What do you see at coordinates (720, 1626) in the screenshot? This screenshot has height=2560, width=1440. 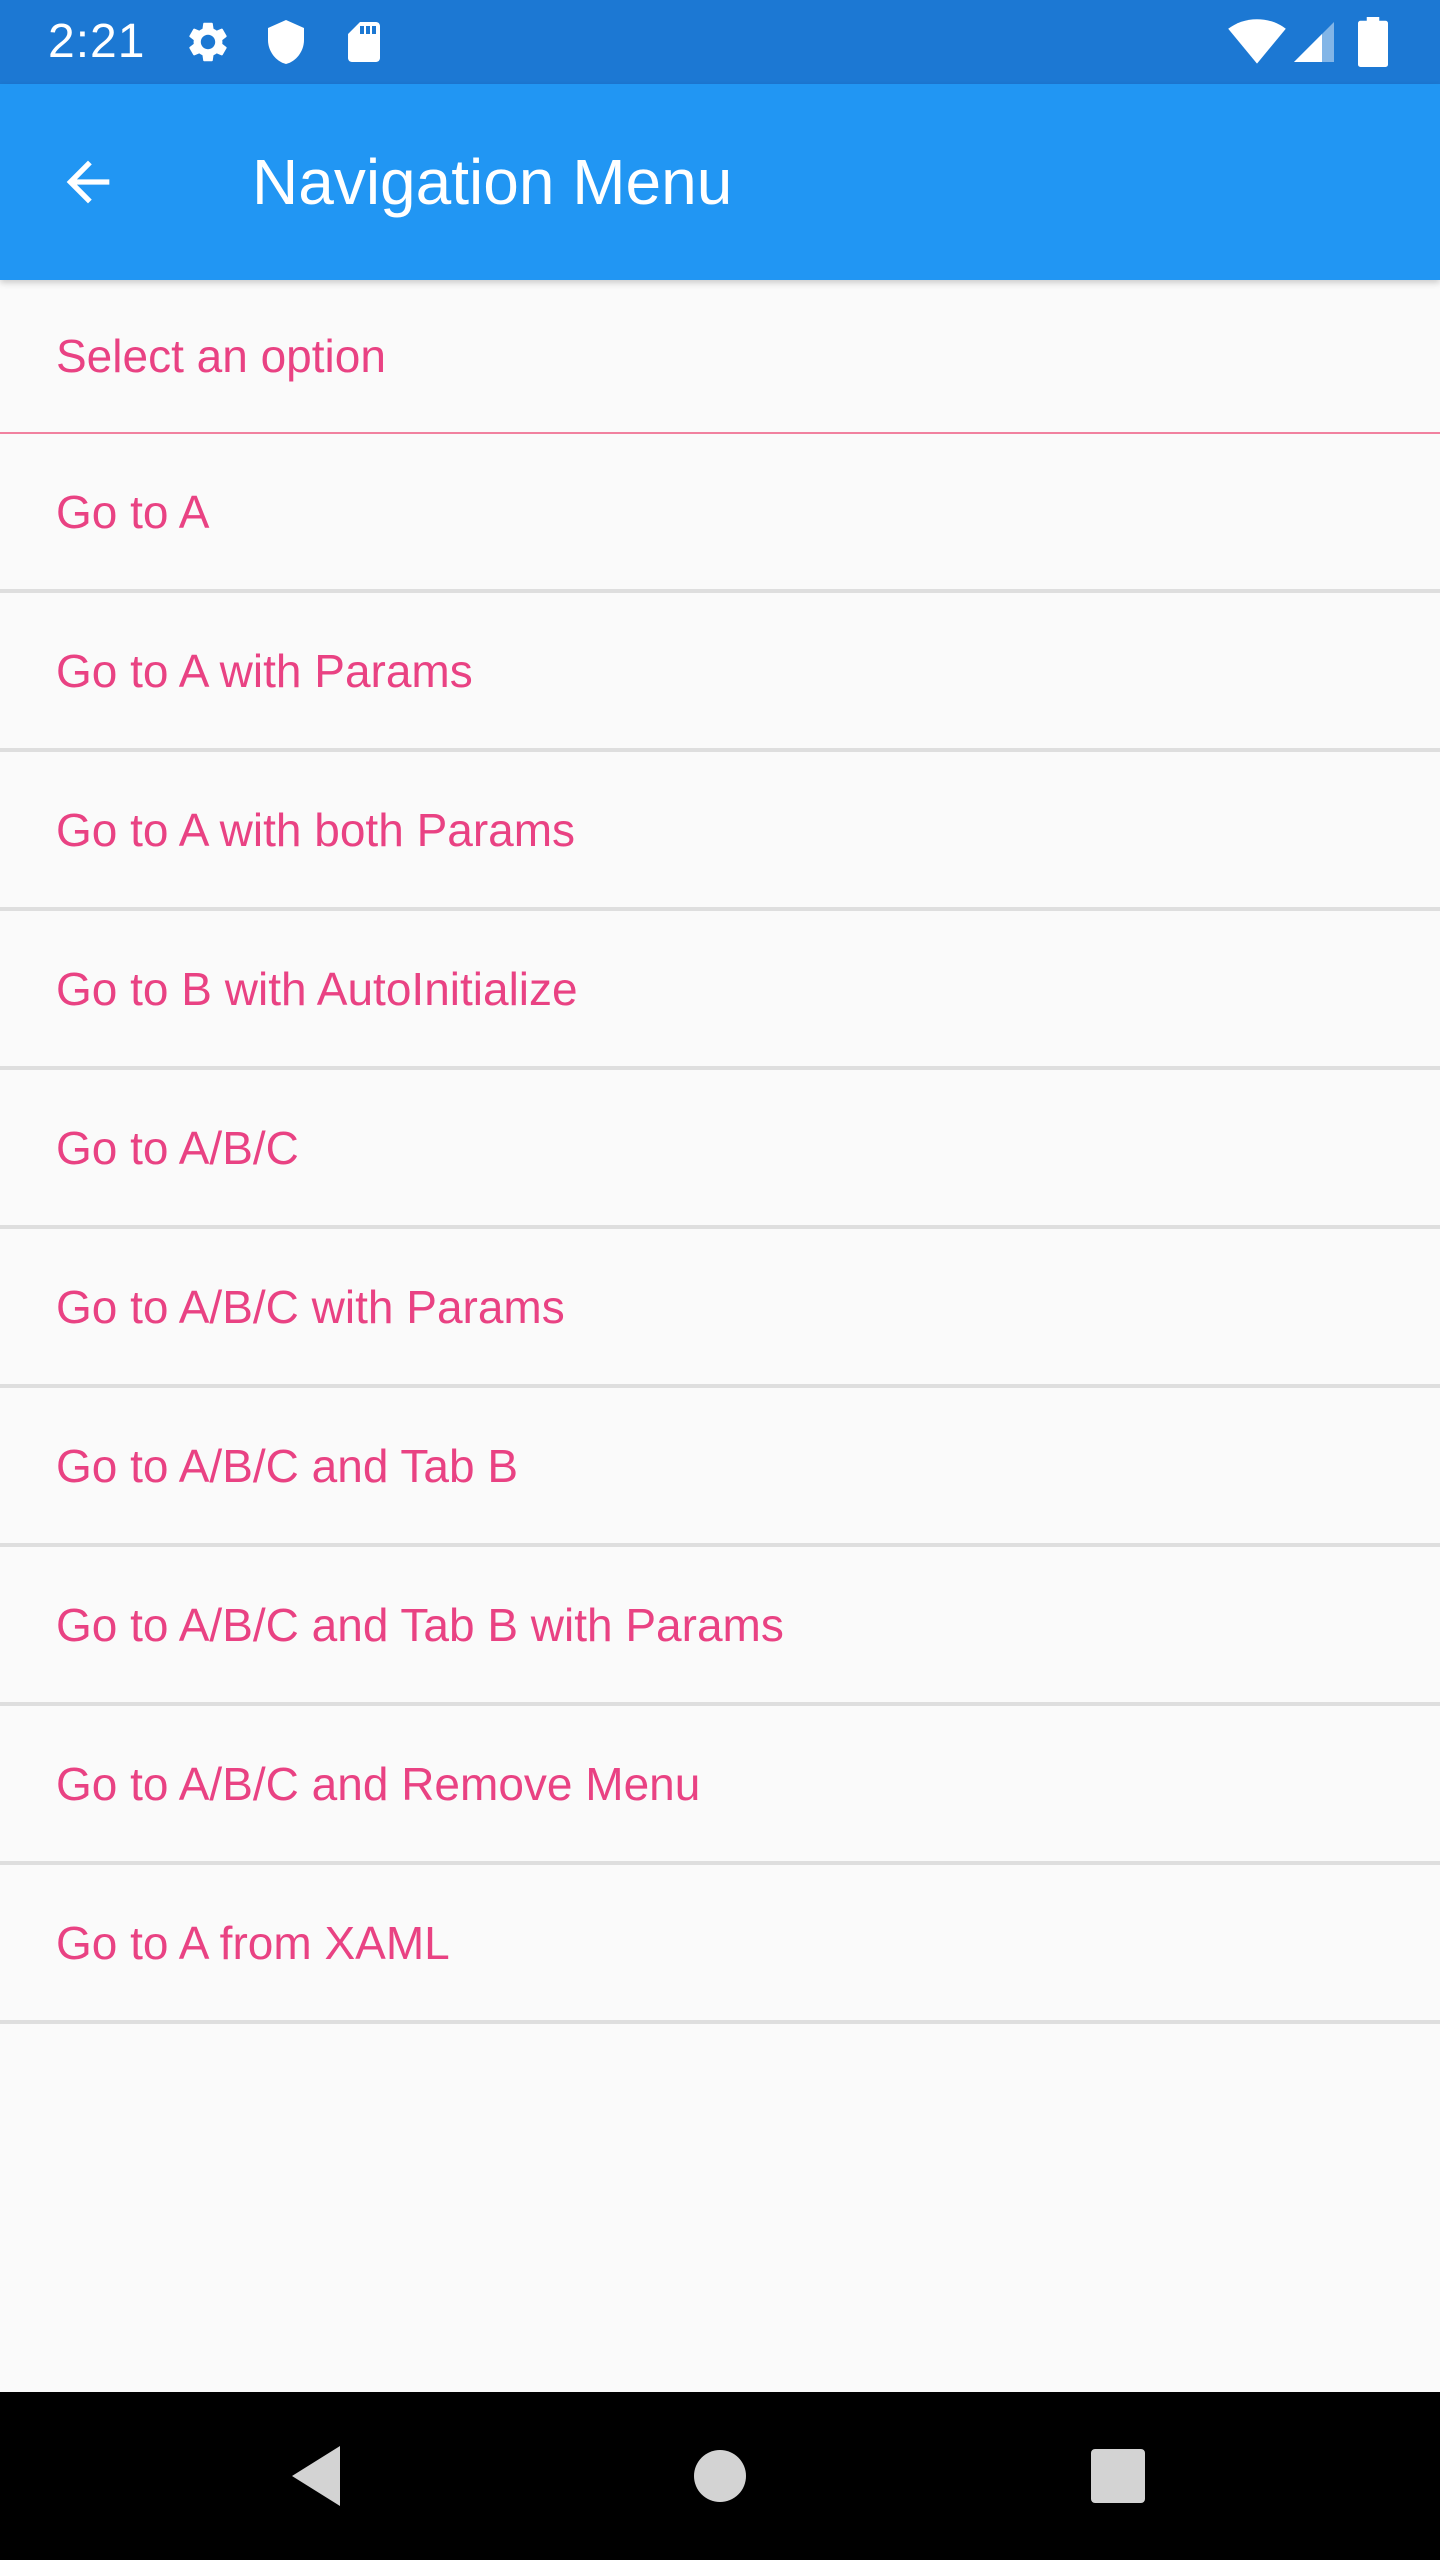 I see `menu-item-go-to-abc-and-tab-b-with-params: Go to A/B/C and Tab B with Params` at bounding box center [720, 1626].